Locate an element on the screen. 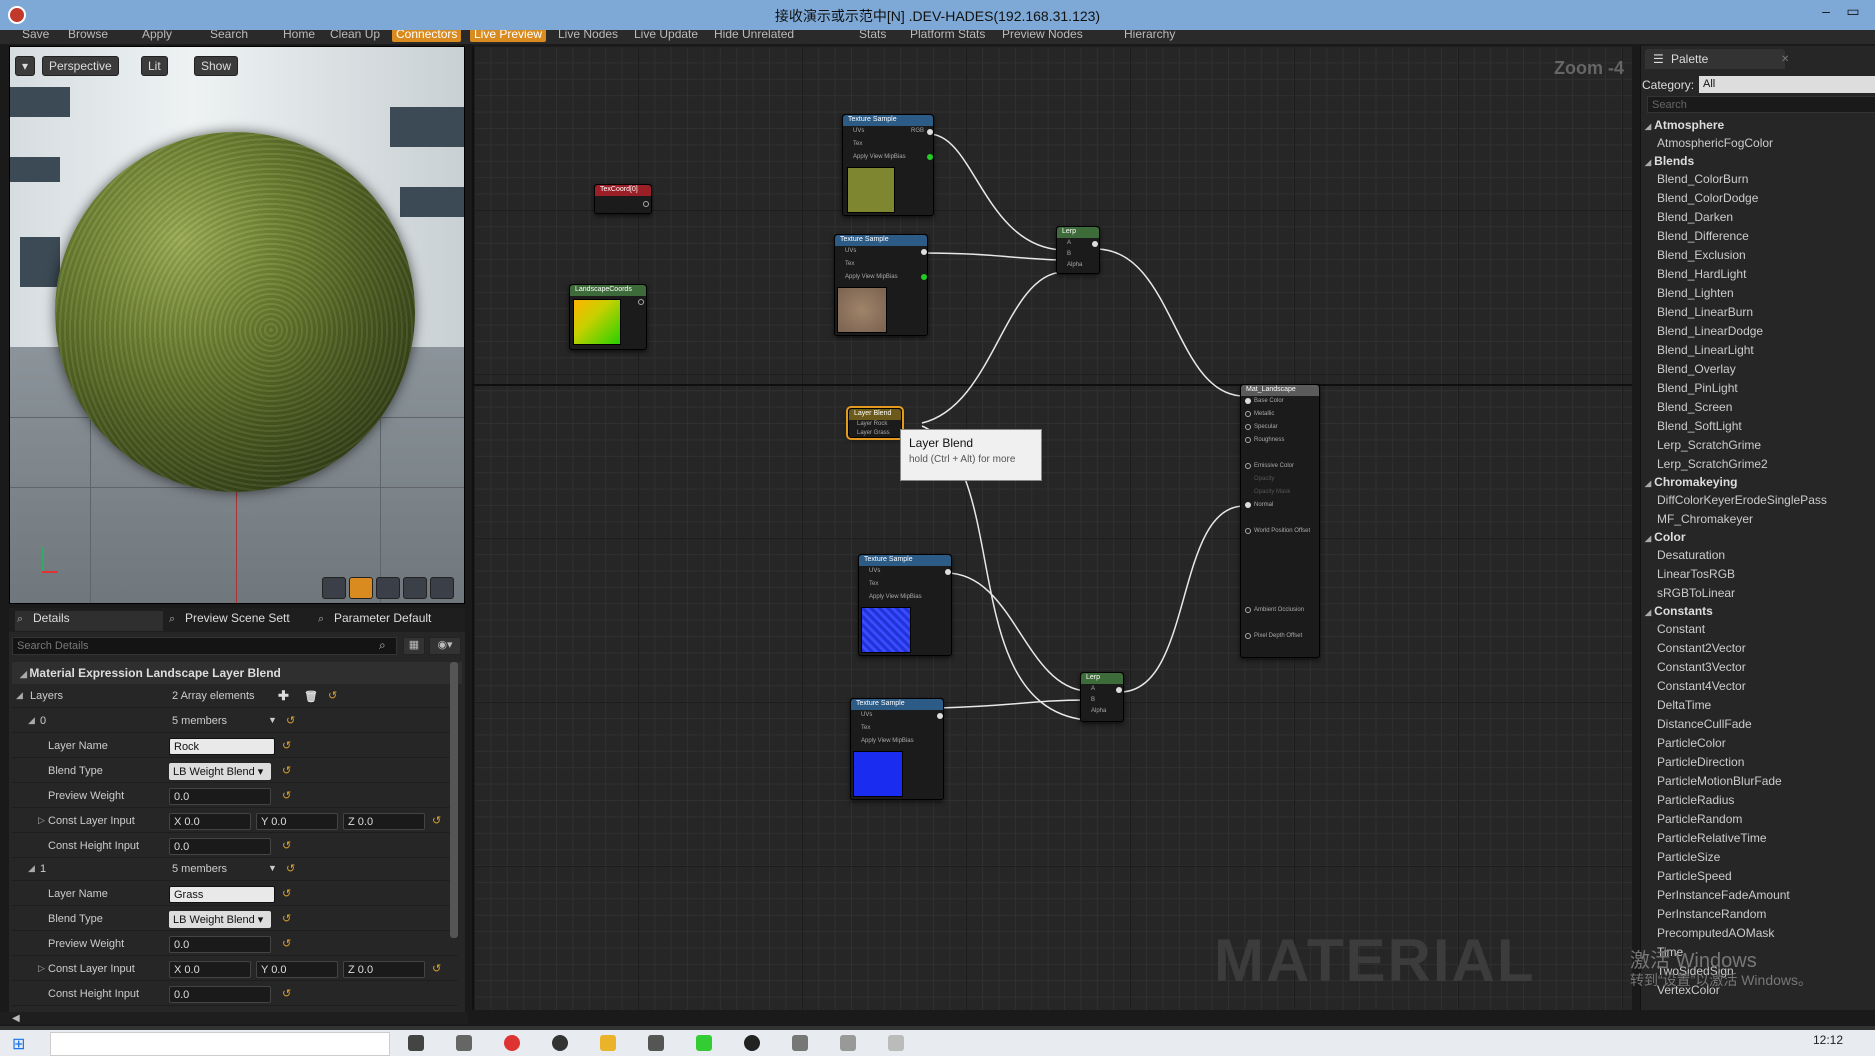  palette-item: Desaturation is located at coordinates (1758, 555).